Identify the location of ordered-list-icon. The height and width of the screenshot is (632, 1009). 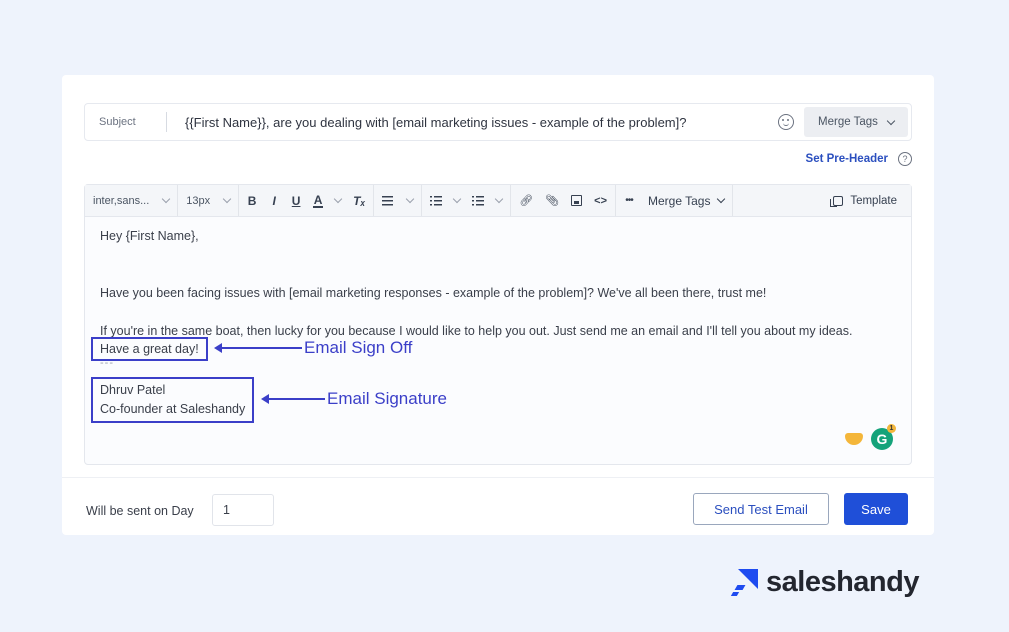
(436, 200).